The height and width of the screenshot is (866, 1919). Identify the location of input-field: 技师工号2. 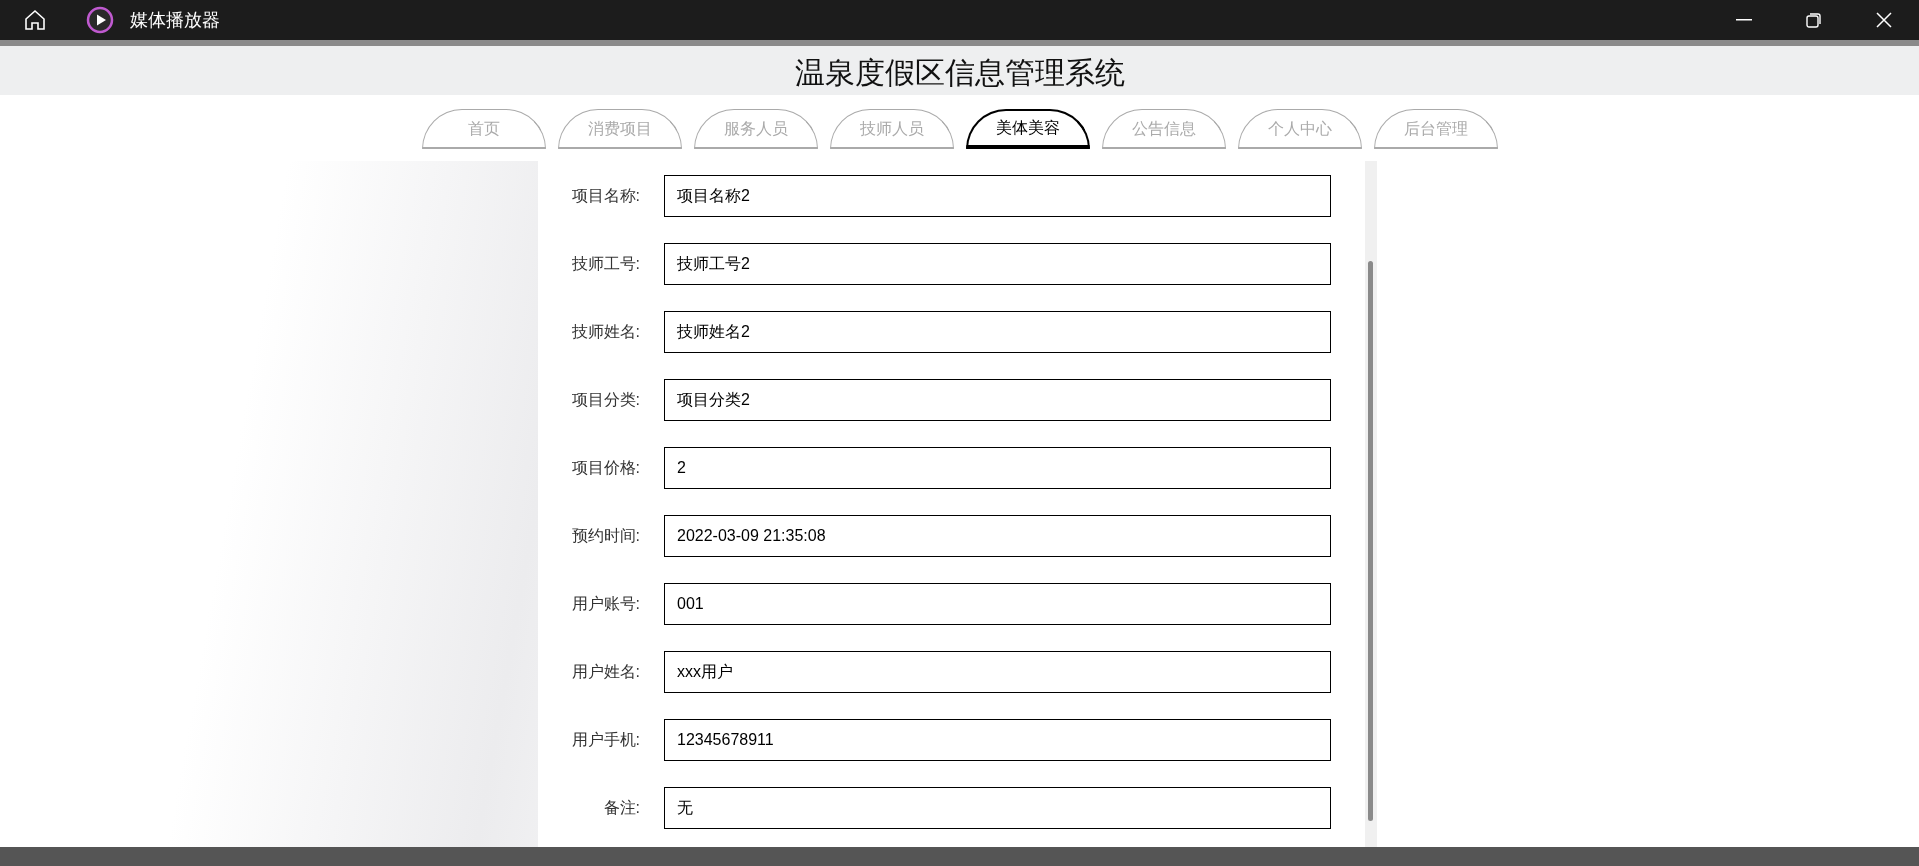
(997, 264).